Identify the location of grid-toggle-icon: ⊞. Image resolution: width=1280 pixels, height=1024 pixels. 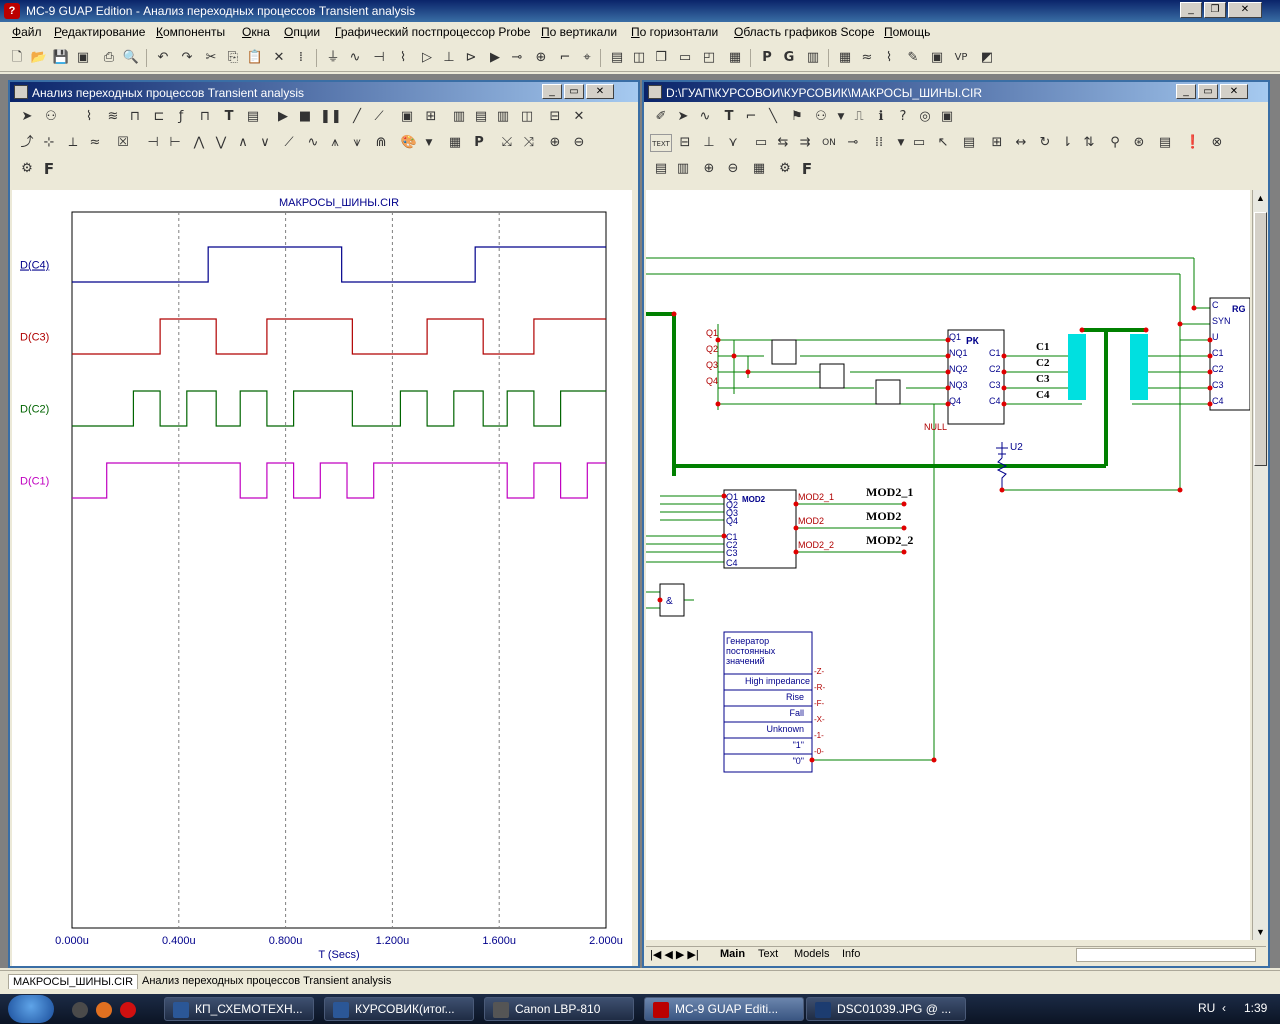
(431, 117).